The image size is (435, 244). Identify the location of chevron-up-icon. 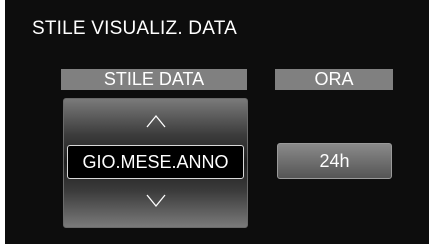
(156, 121).